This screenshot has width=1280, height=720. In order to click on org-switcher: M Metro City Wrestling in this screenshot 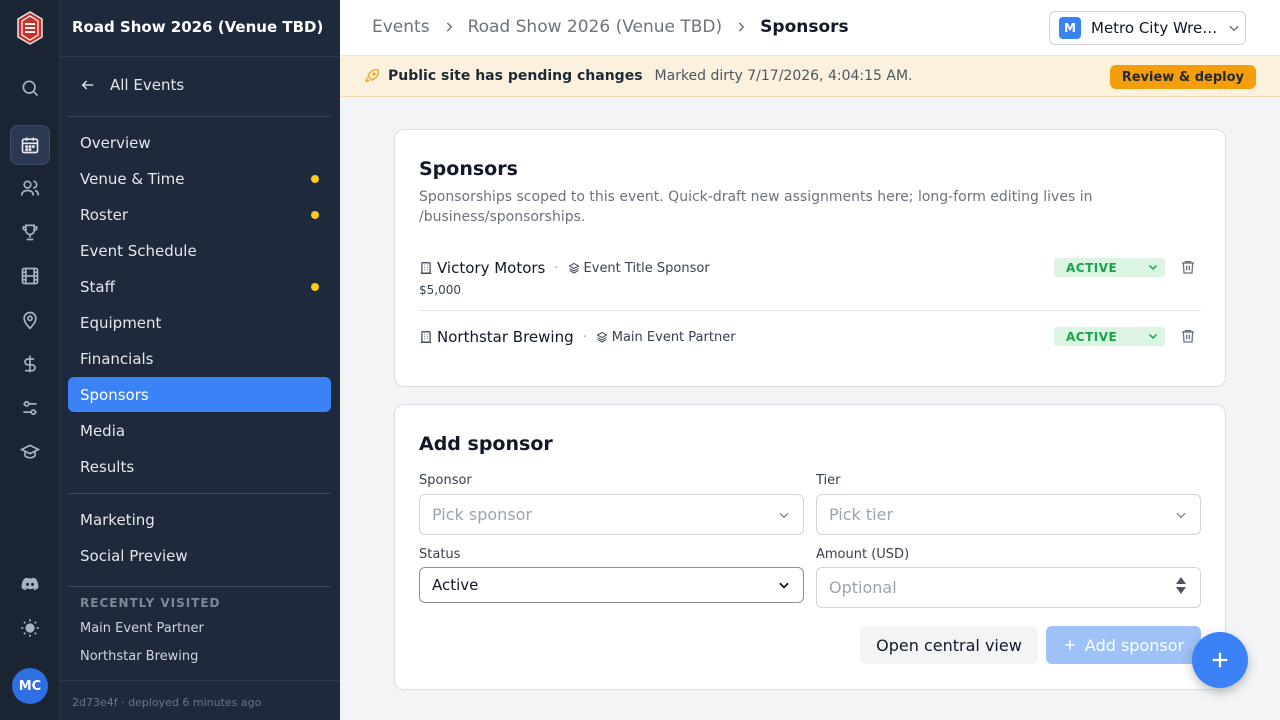, I will do `click(1147, 28)`.